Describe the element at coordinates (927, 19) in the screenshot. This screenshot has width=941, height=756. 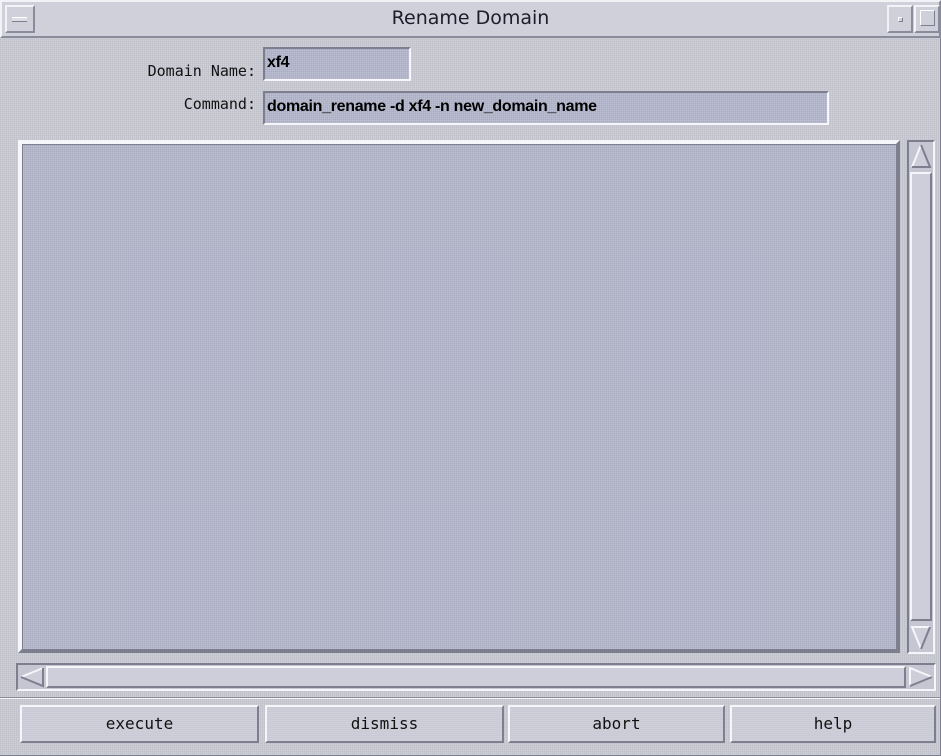
I see `maximize-icon` at that location.